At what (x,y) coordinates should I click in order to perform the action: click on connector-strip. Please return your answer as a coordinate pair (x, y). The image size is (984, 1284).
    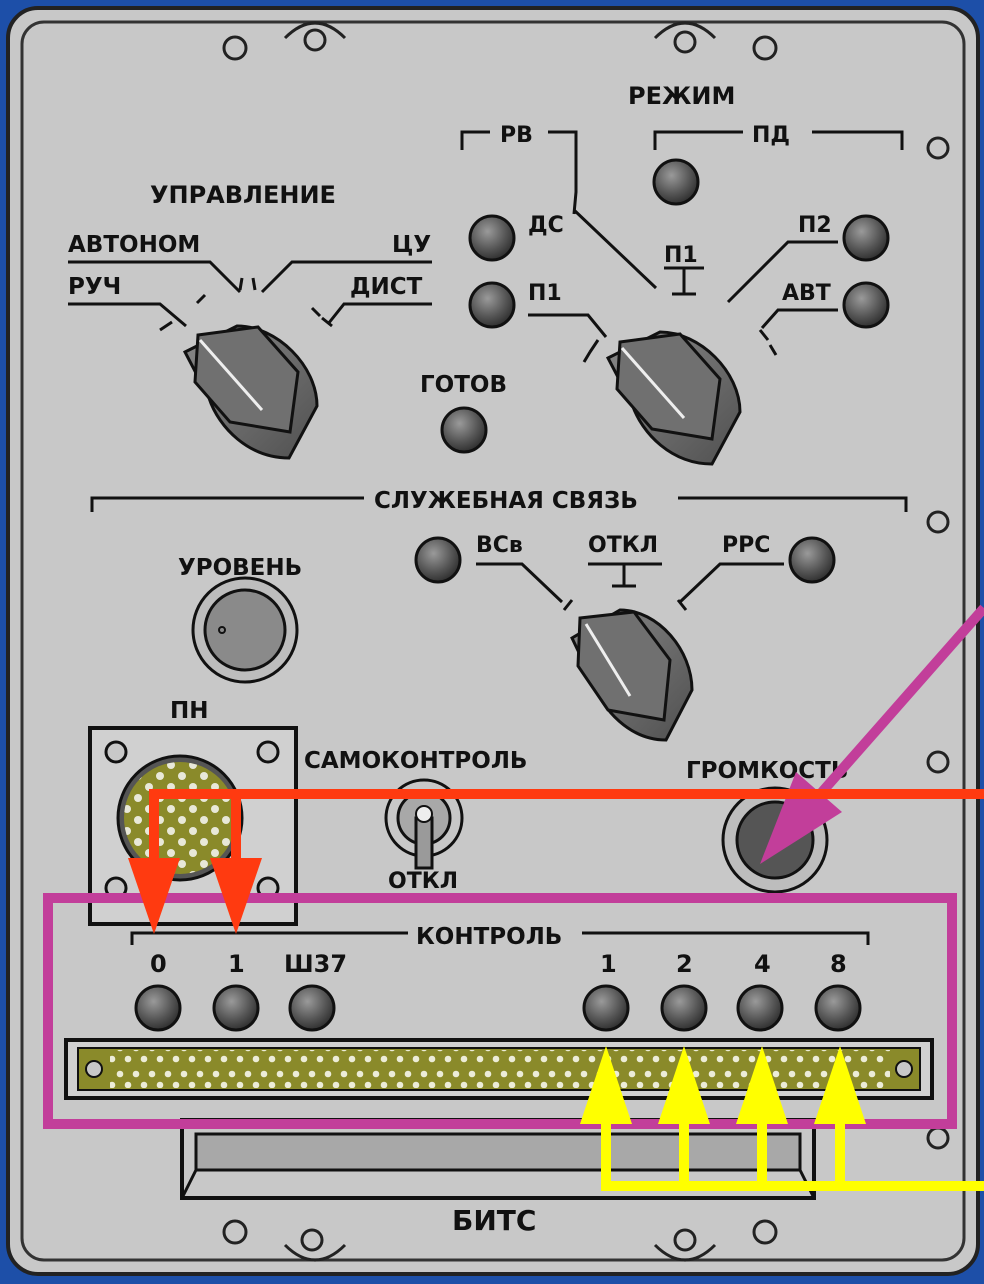
    Looking at the image, I should click on (499, 1069).